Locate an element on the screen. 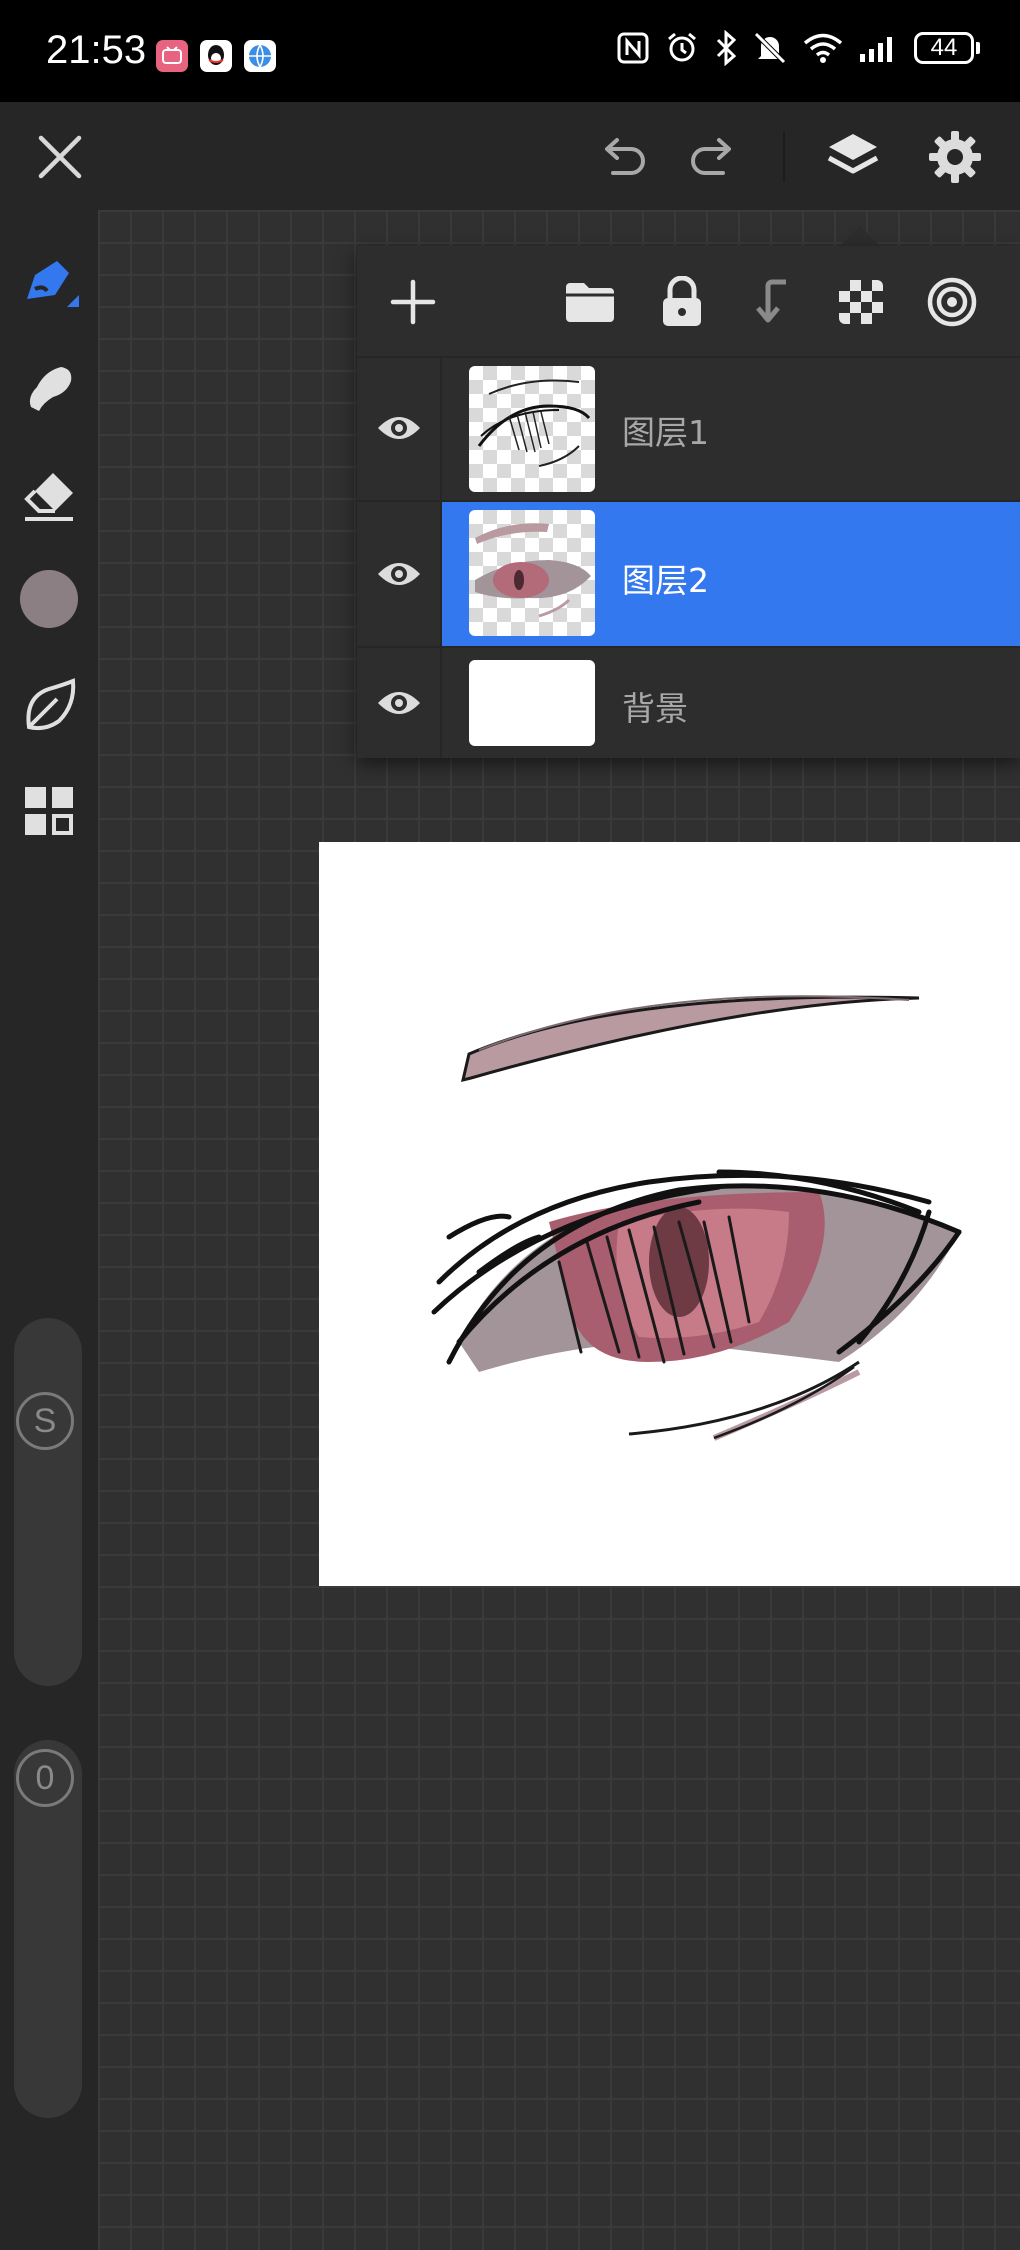 The image size is (1020, 2250). clock: 21:53 is located at coordinates (96, 50).